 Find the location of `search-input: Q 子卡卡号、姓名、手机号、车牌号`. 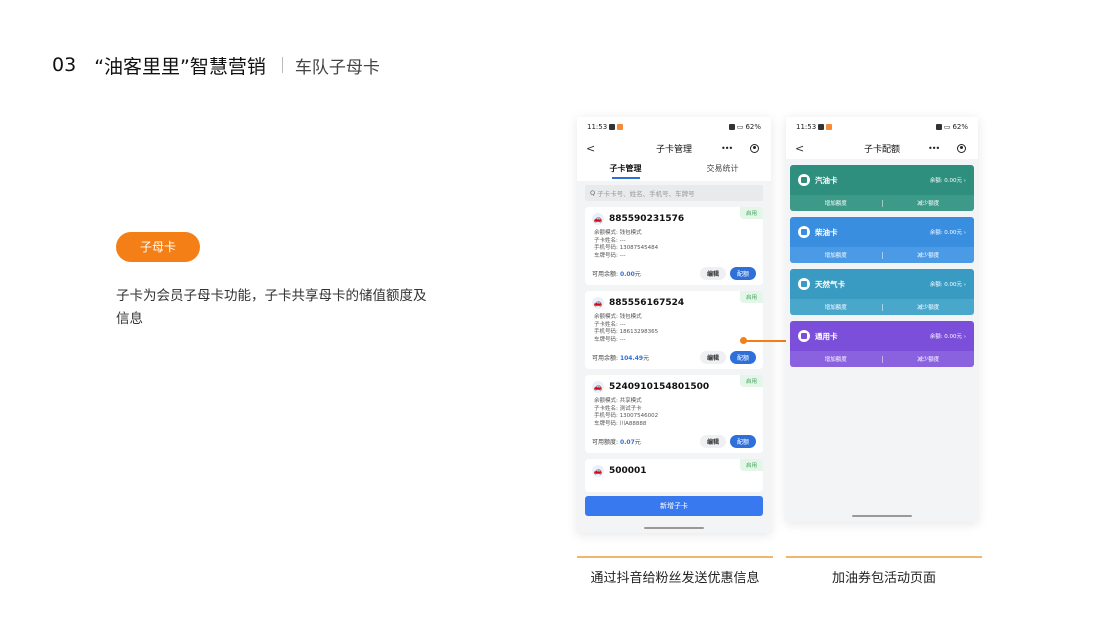

search-input: Q 子卡卡号、姓名、手机号、车牌号 is located at coordinates (674, 193).